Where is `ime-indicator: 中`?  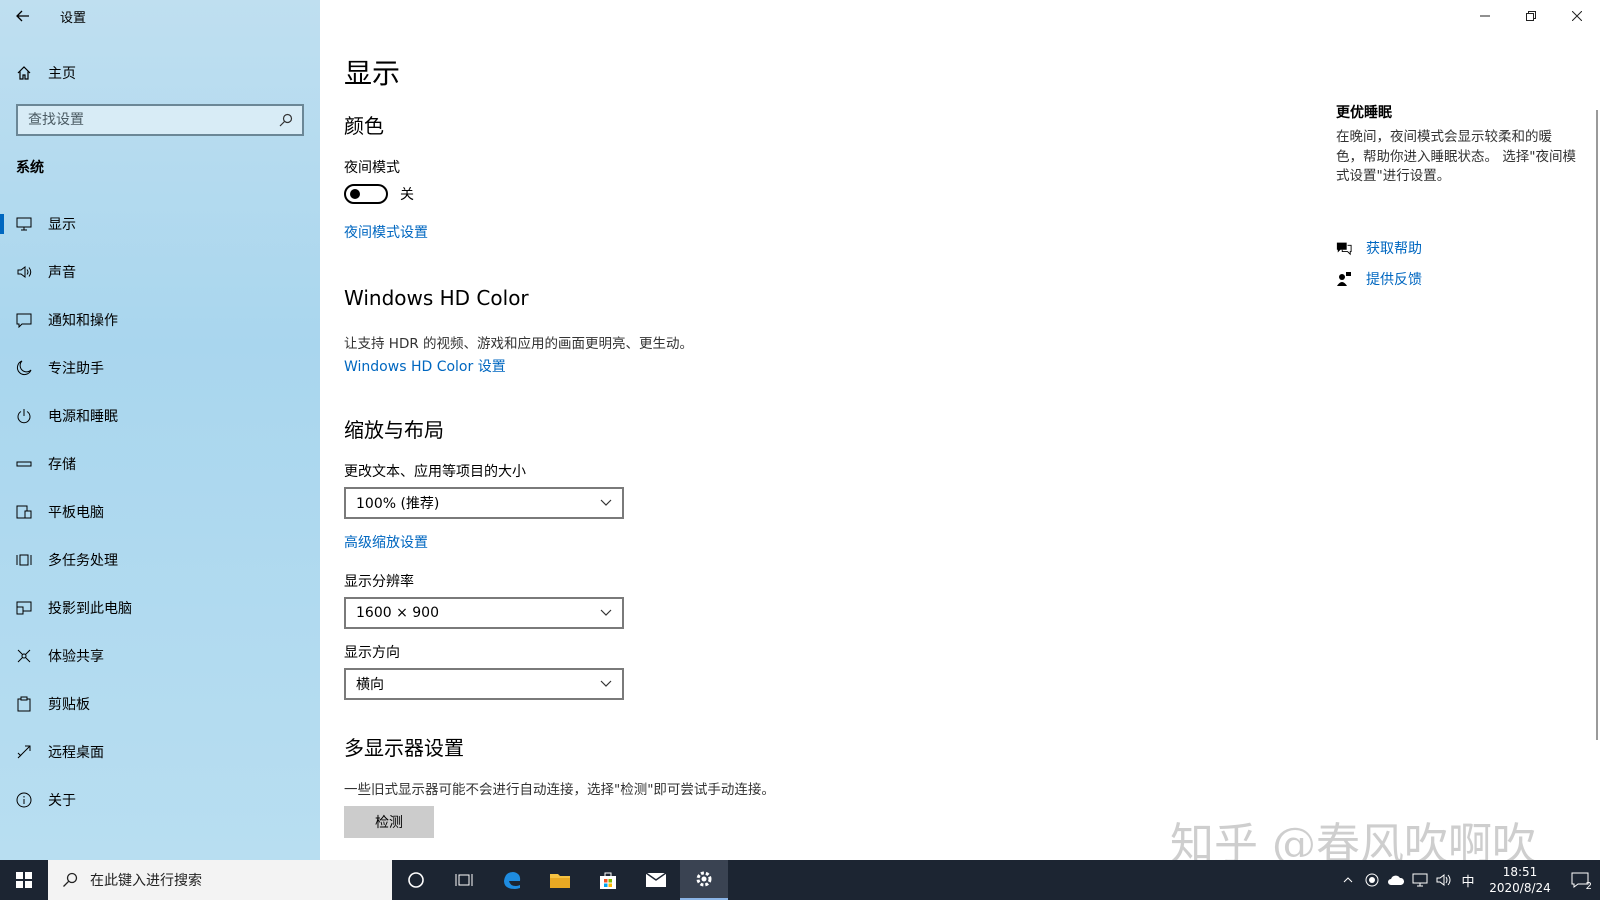
ime-indicator: 中 is located at coordinates (1468, 880).